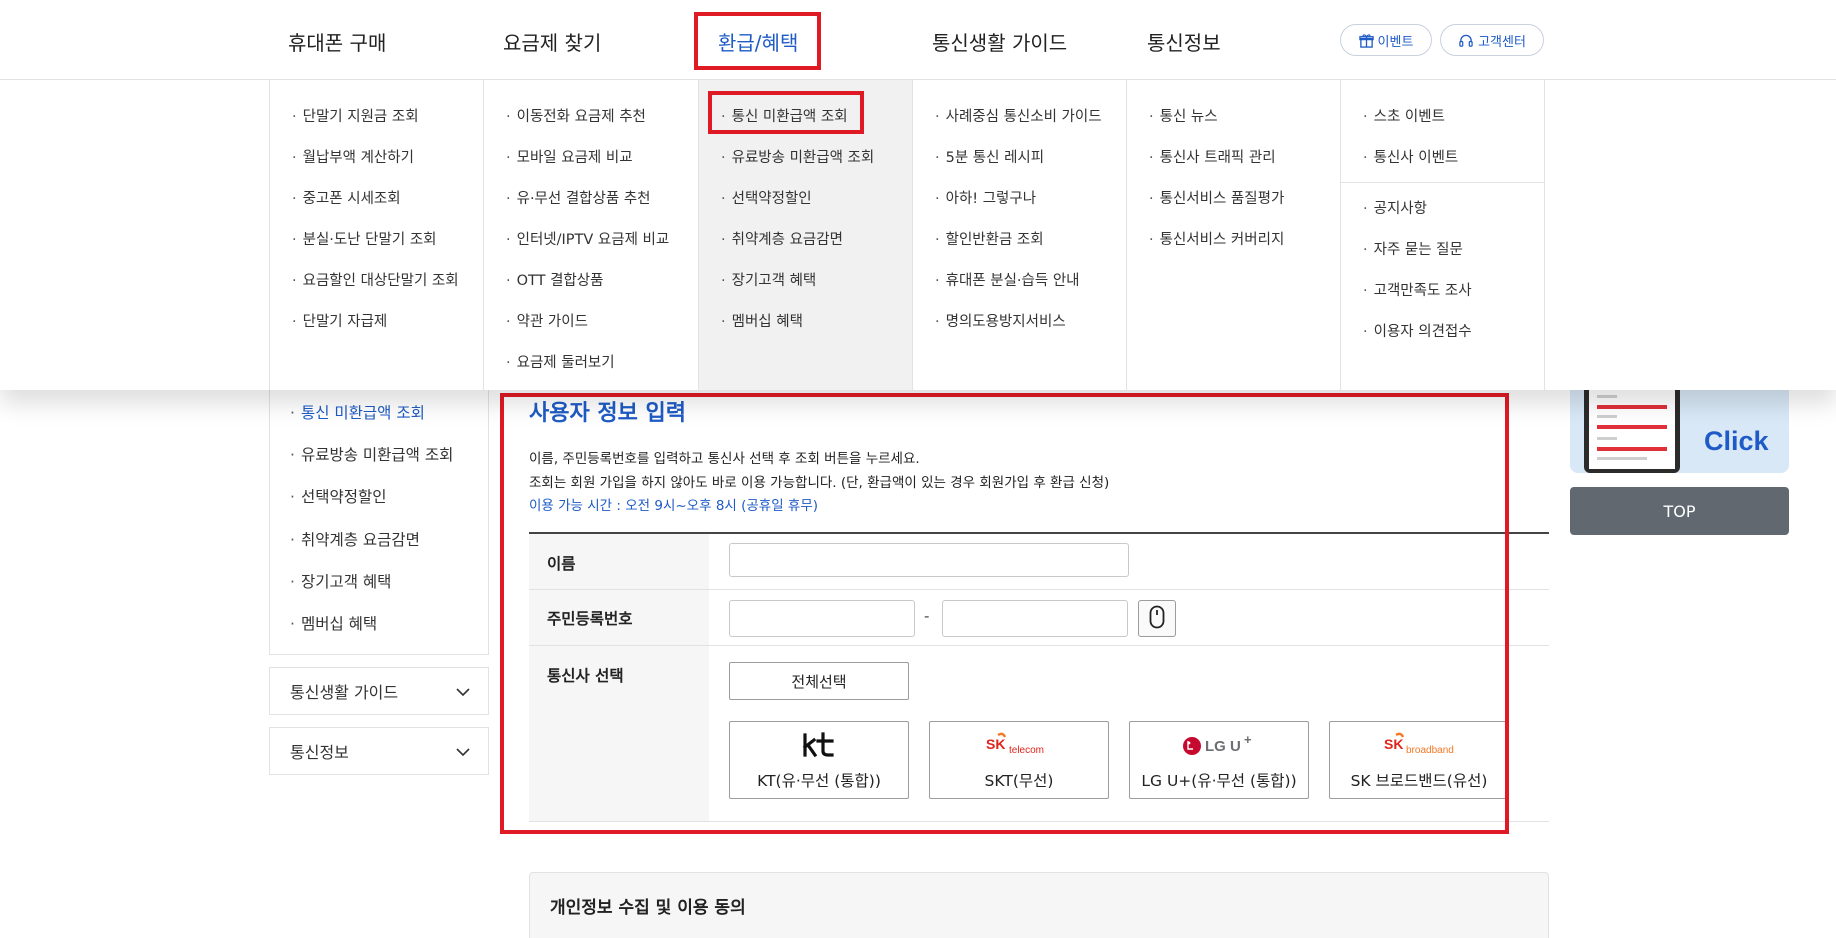 Image resolution: width=1836 pixels, height=938 pixels. What do you see at coordinates (355, 539) in the screenshot?
I see `sidebar-item-vulnerable-discount: 취약계층 요금감면` at bounding box center [355, 539].